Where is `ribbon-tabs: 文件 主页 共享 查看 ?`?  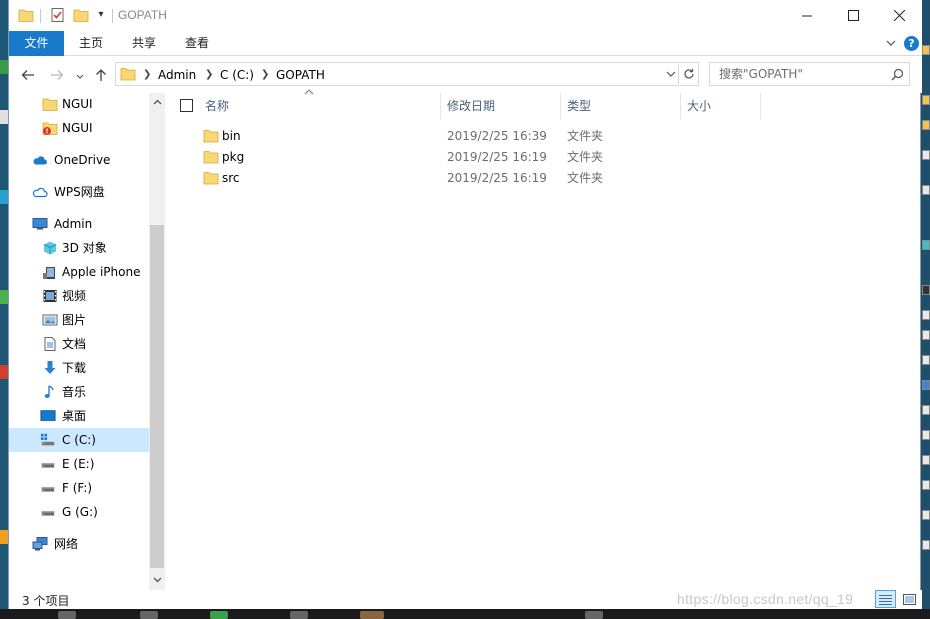
ribbon-tabs: 文件 主页 共享 查看 ? is located at coordinates (465, 43).